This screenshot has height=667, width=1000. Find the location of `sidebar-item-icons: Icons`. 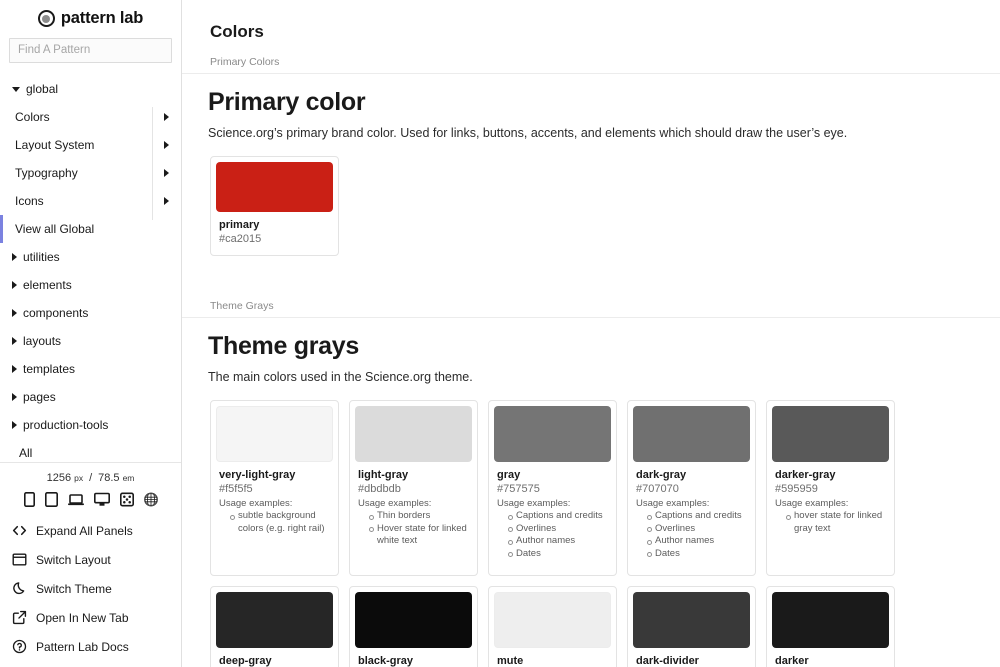

sidebar-item-icons: Icons is located at coordinates (90, 201).